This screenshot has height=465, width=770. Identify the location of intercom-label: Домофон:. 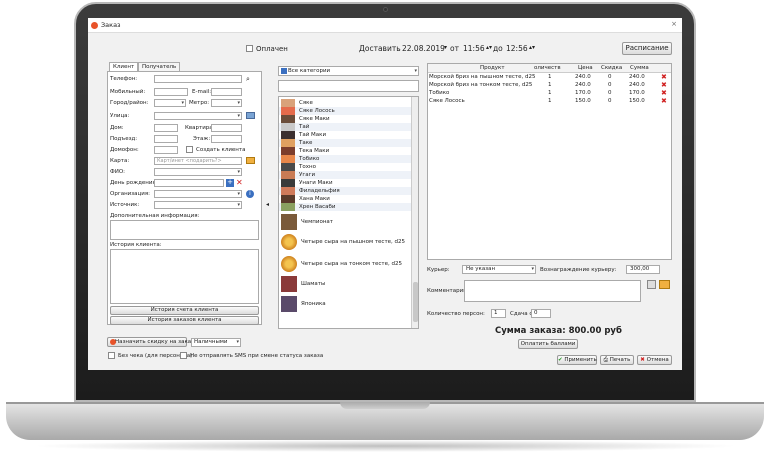
(124, 150).